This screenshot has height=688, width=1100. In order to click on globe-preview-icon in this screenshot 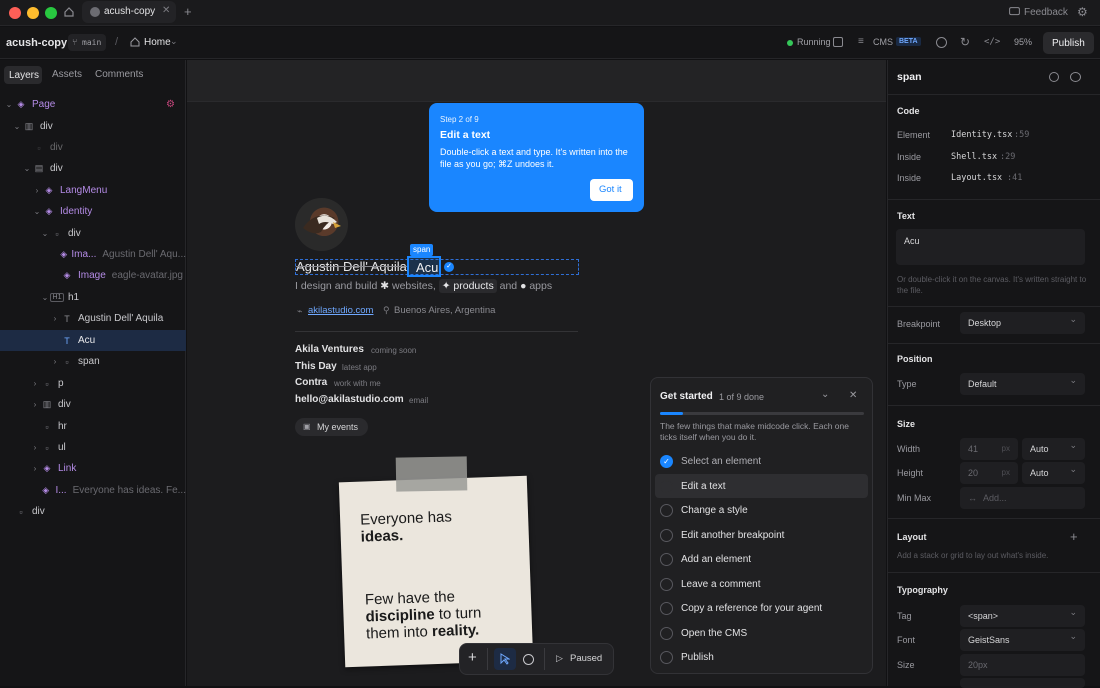, I will do `click(941, 42)`.